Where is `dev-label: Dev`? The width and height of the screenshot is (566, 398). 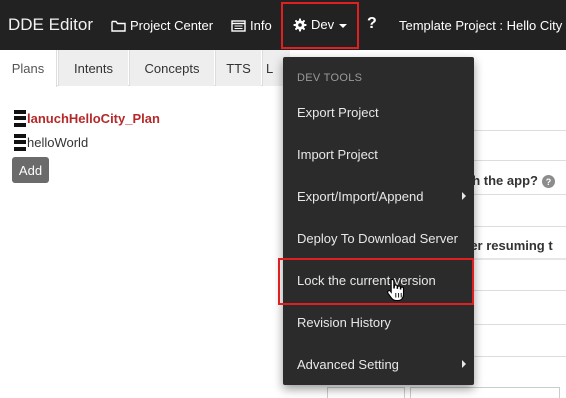 dev-label: Dev is located at coordinates (323, 24).